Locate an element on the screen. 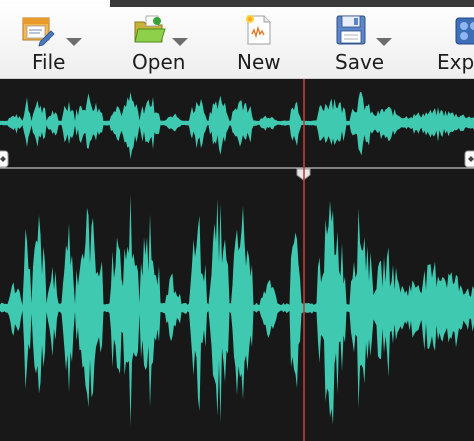 The width and height of the screenshot is (474, 441). open-label: Open is located at coordinates (159, 62).